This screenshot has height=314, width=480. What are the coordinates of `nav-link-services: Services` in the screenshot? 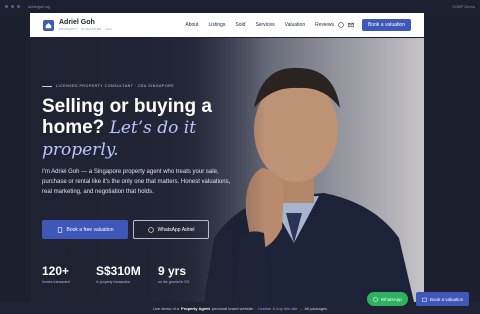 It's located at (264, 25).